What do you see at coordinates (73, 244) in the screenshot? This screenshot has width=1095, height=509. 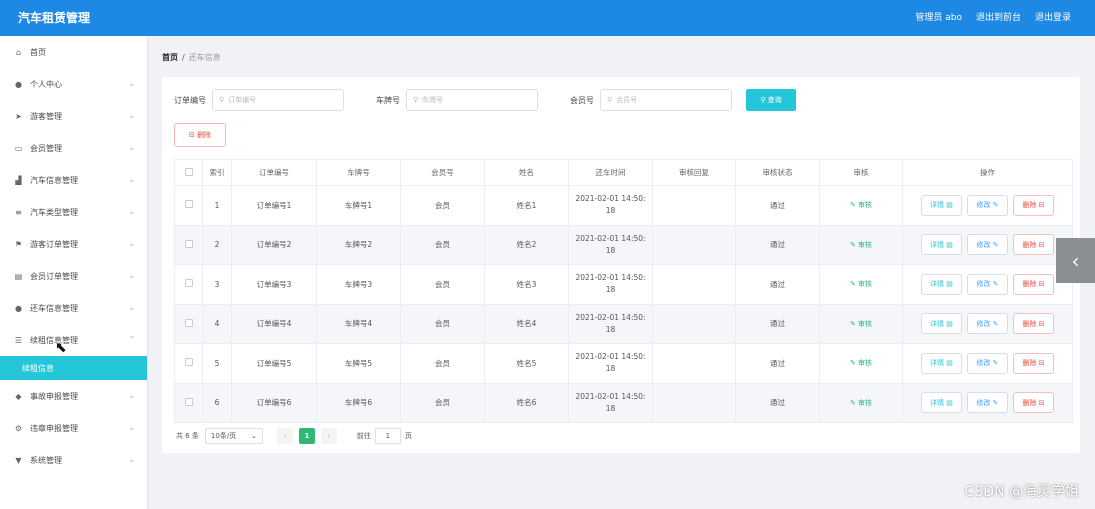 I see `sidebar-item: ⚑ 游客订单管理 ⌄` at bounding box center [73, 244].